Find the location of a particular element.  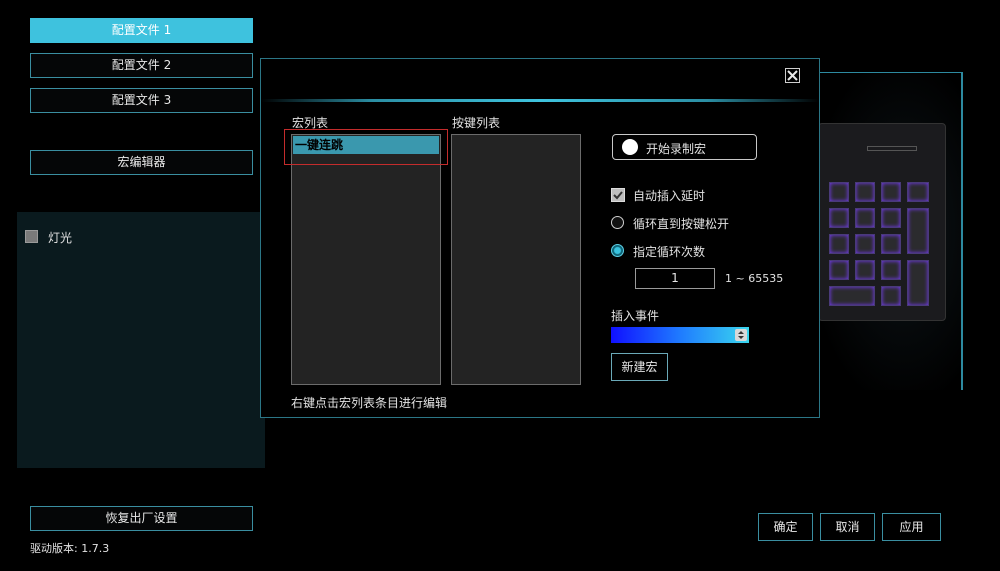

macro-edit-hint: 右键点击宏列表条目进行编辑 is located at coordinates (369, 403).